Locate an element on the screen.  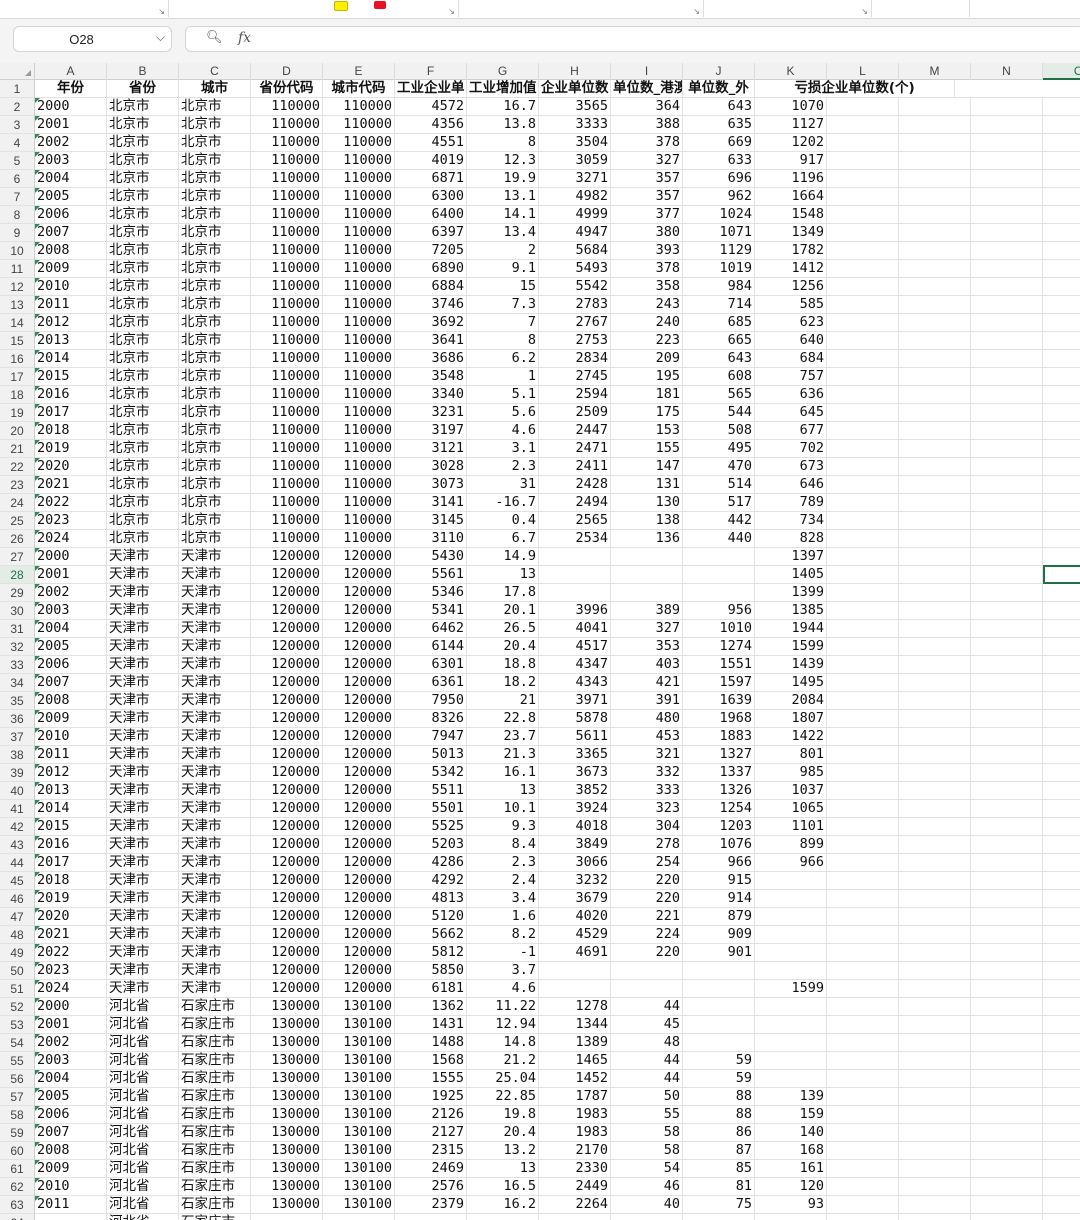
table-cell: 4292 is located at coordinates (431, 880).